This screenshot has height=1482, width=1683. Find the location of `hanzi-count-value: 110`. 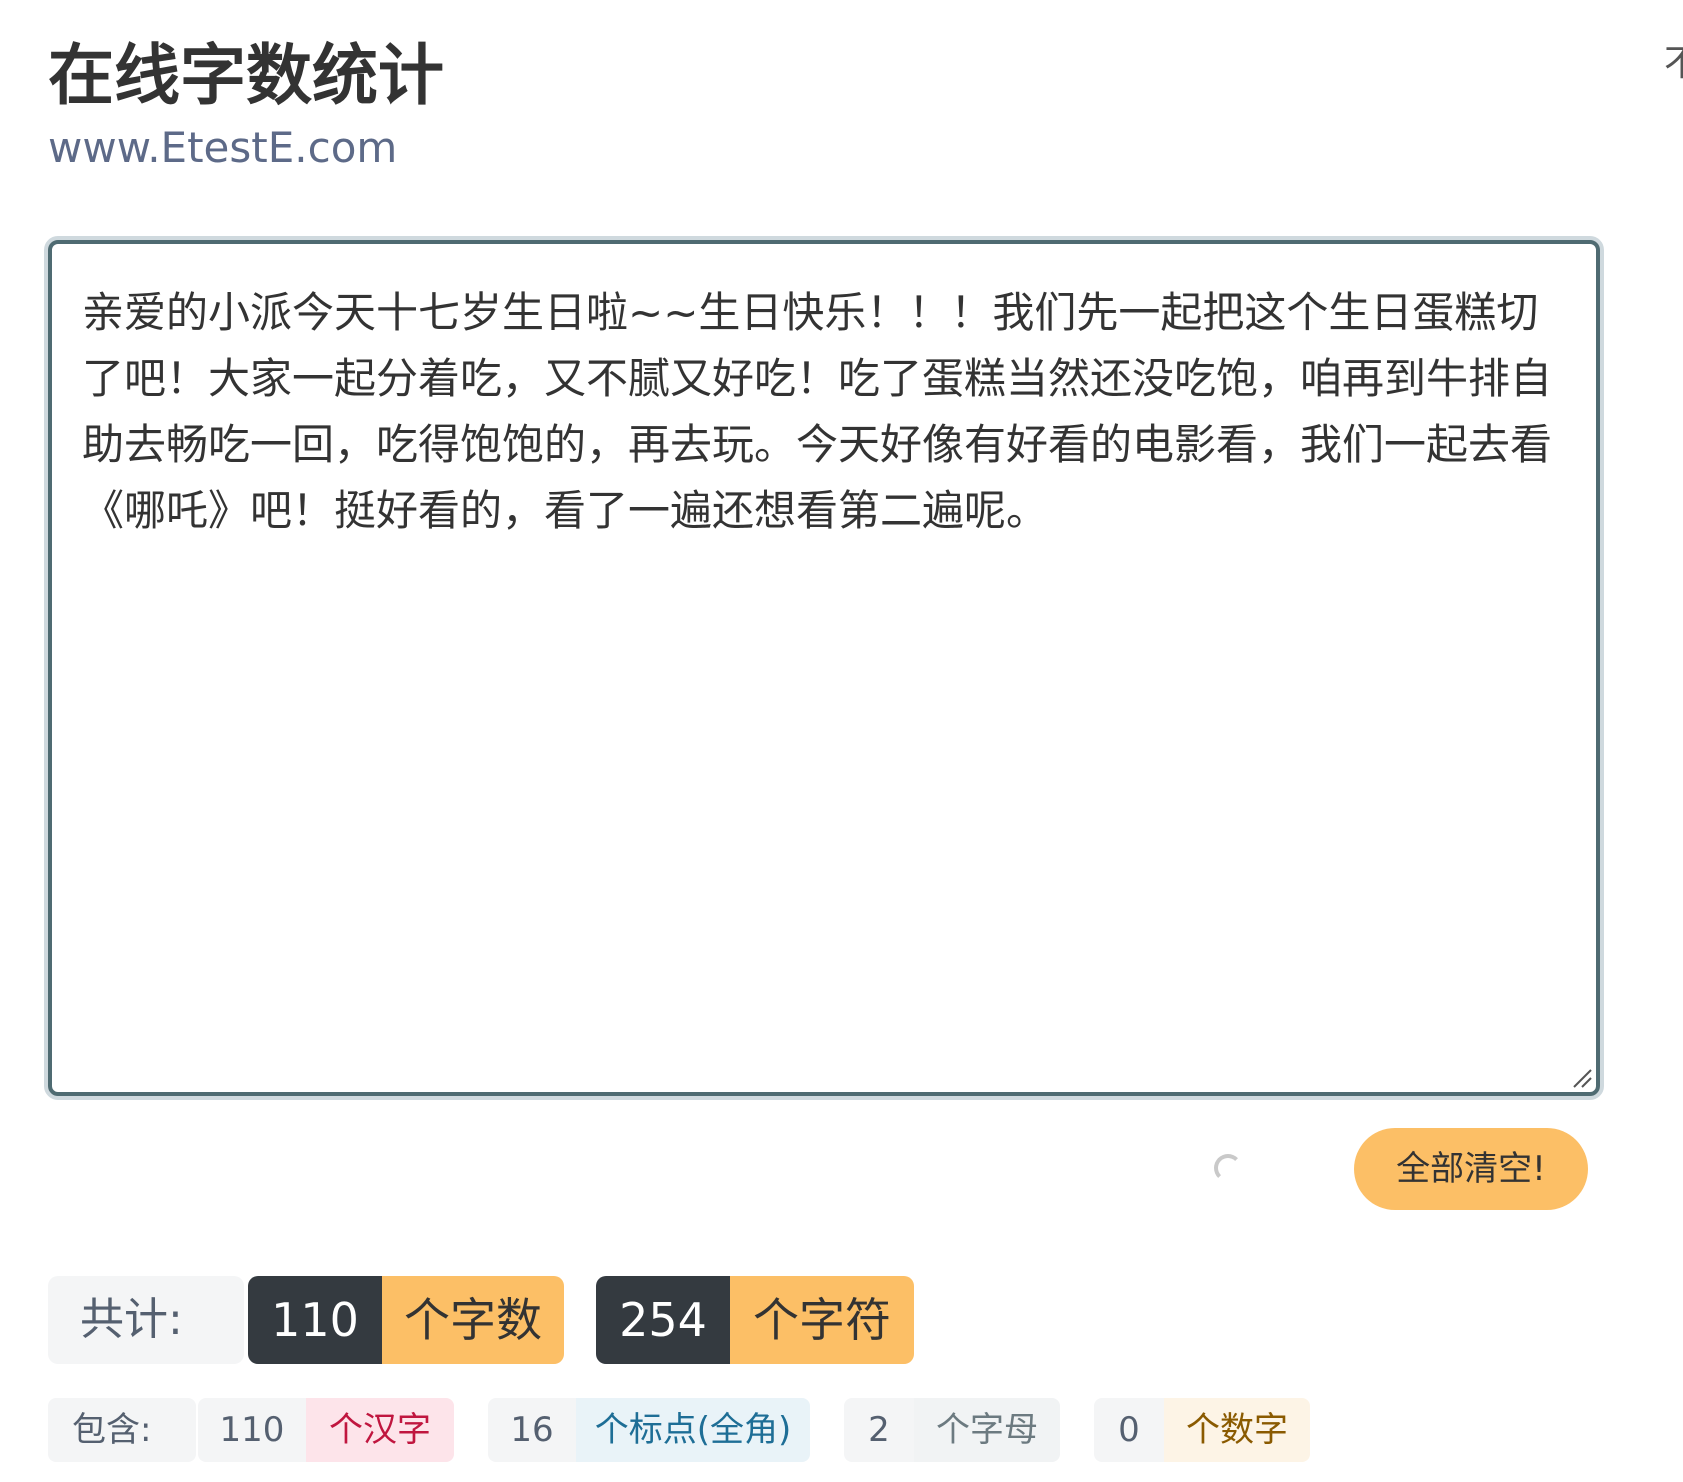

hanzi-count-value: 110 is located at coordinates (252, 1430).